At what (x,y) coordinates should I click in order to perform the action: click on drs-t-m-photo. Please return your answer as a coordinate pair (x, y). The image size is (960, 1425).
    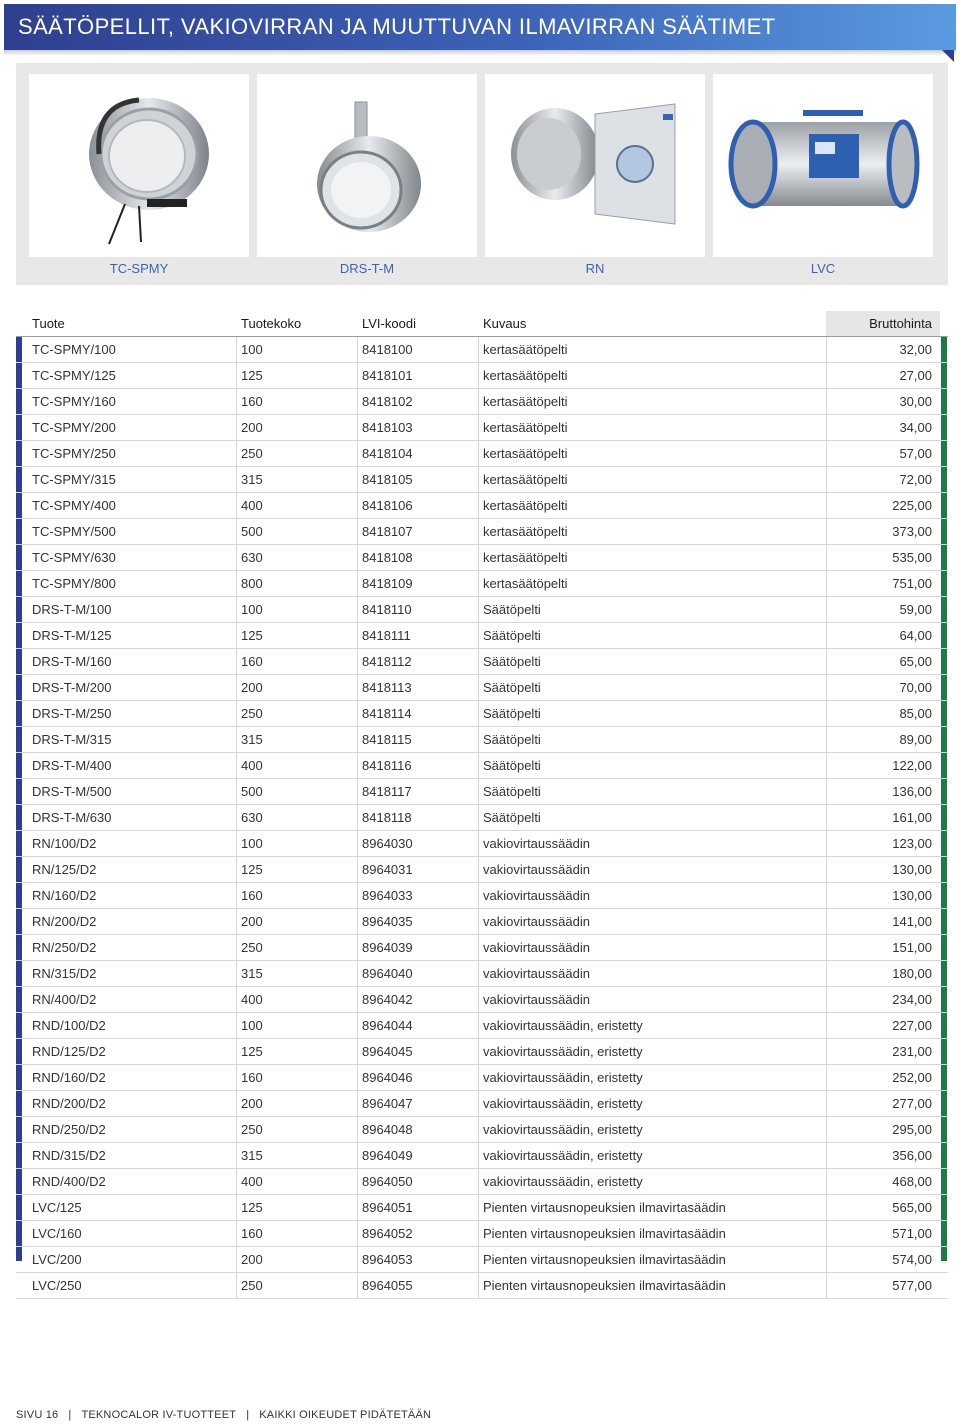
    Looking at the image, I should click on (367, 165).